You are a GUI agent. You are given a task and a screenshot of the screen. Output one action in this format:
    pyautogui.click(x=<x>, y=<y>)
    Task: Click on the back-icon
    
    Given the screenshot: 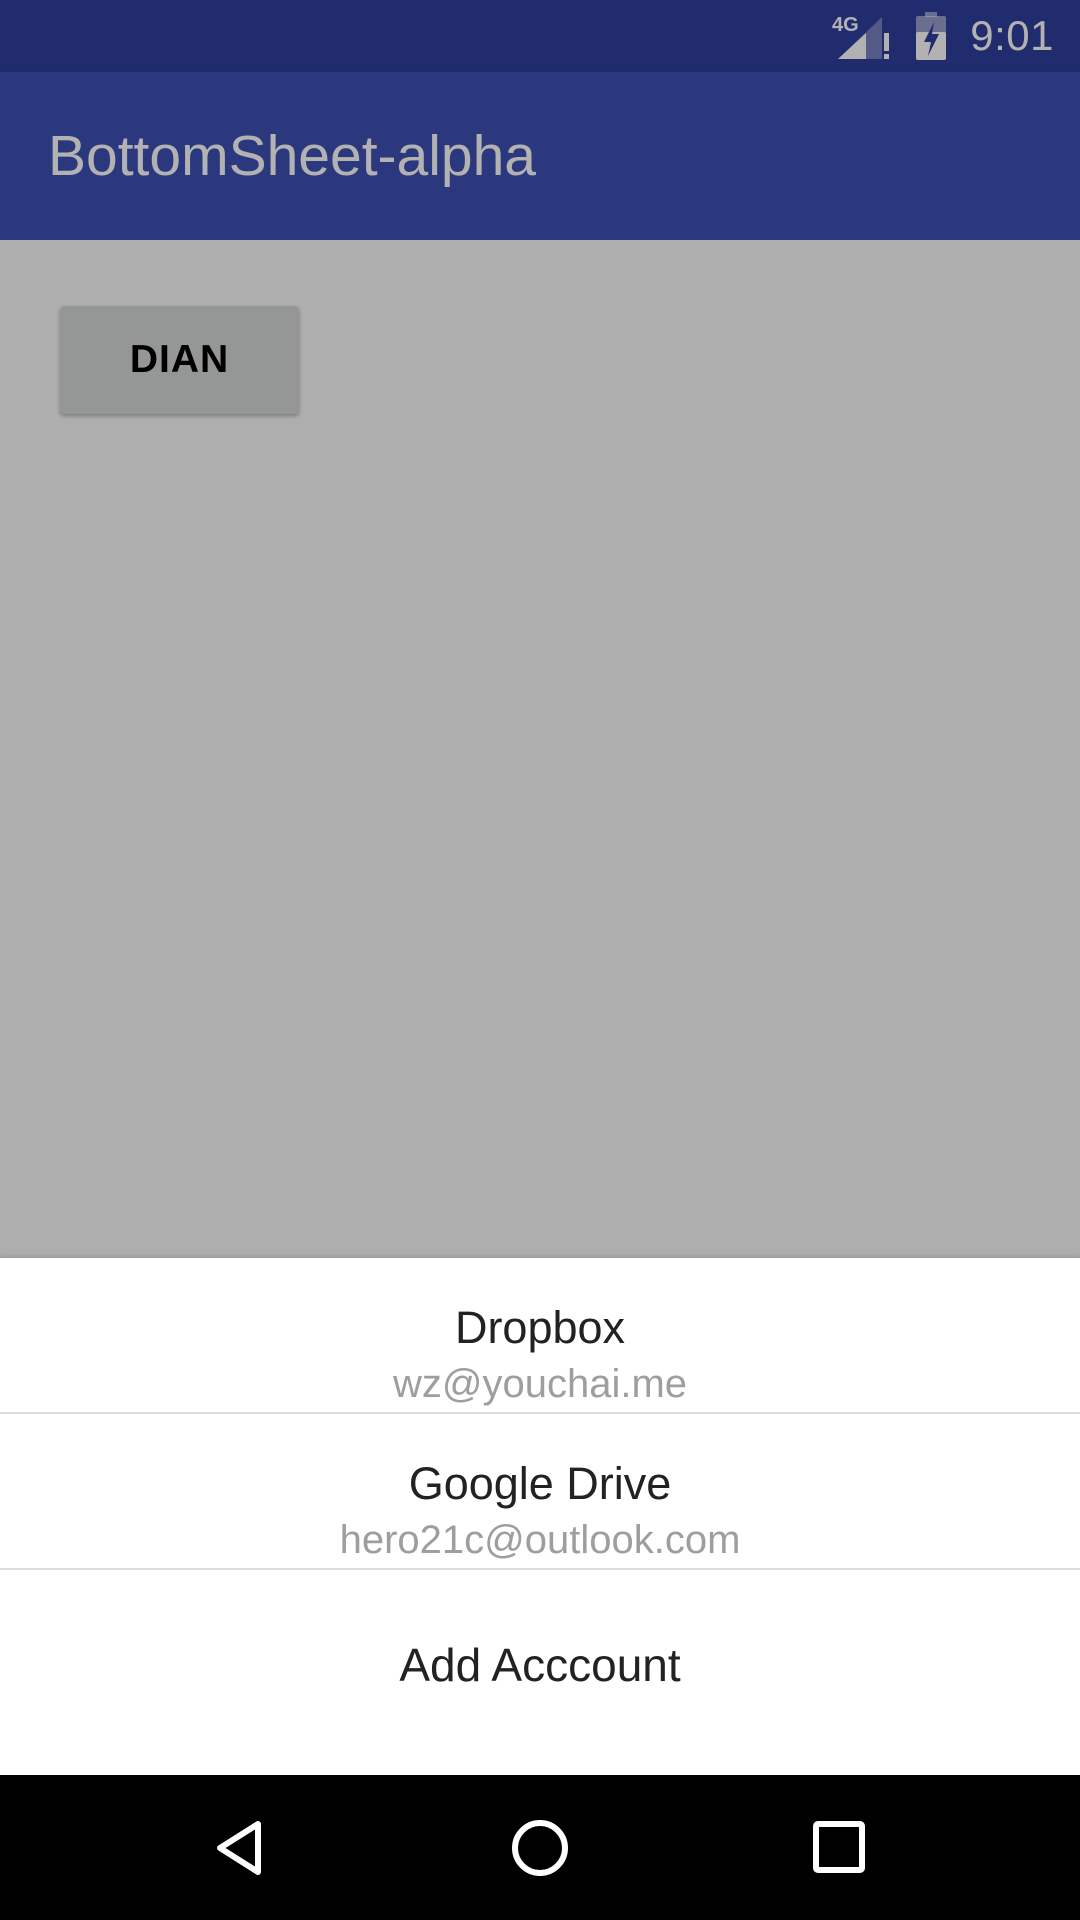 What is the action you would take?
    pyautogui.click(x=239, y=1847)
    